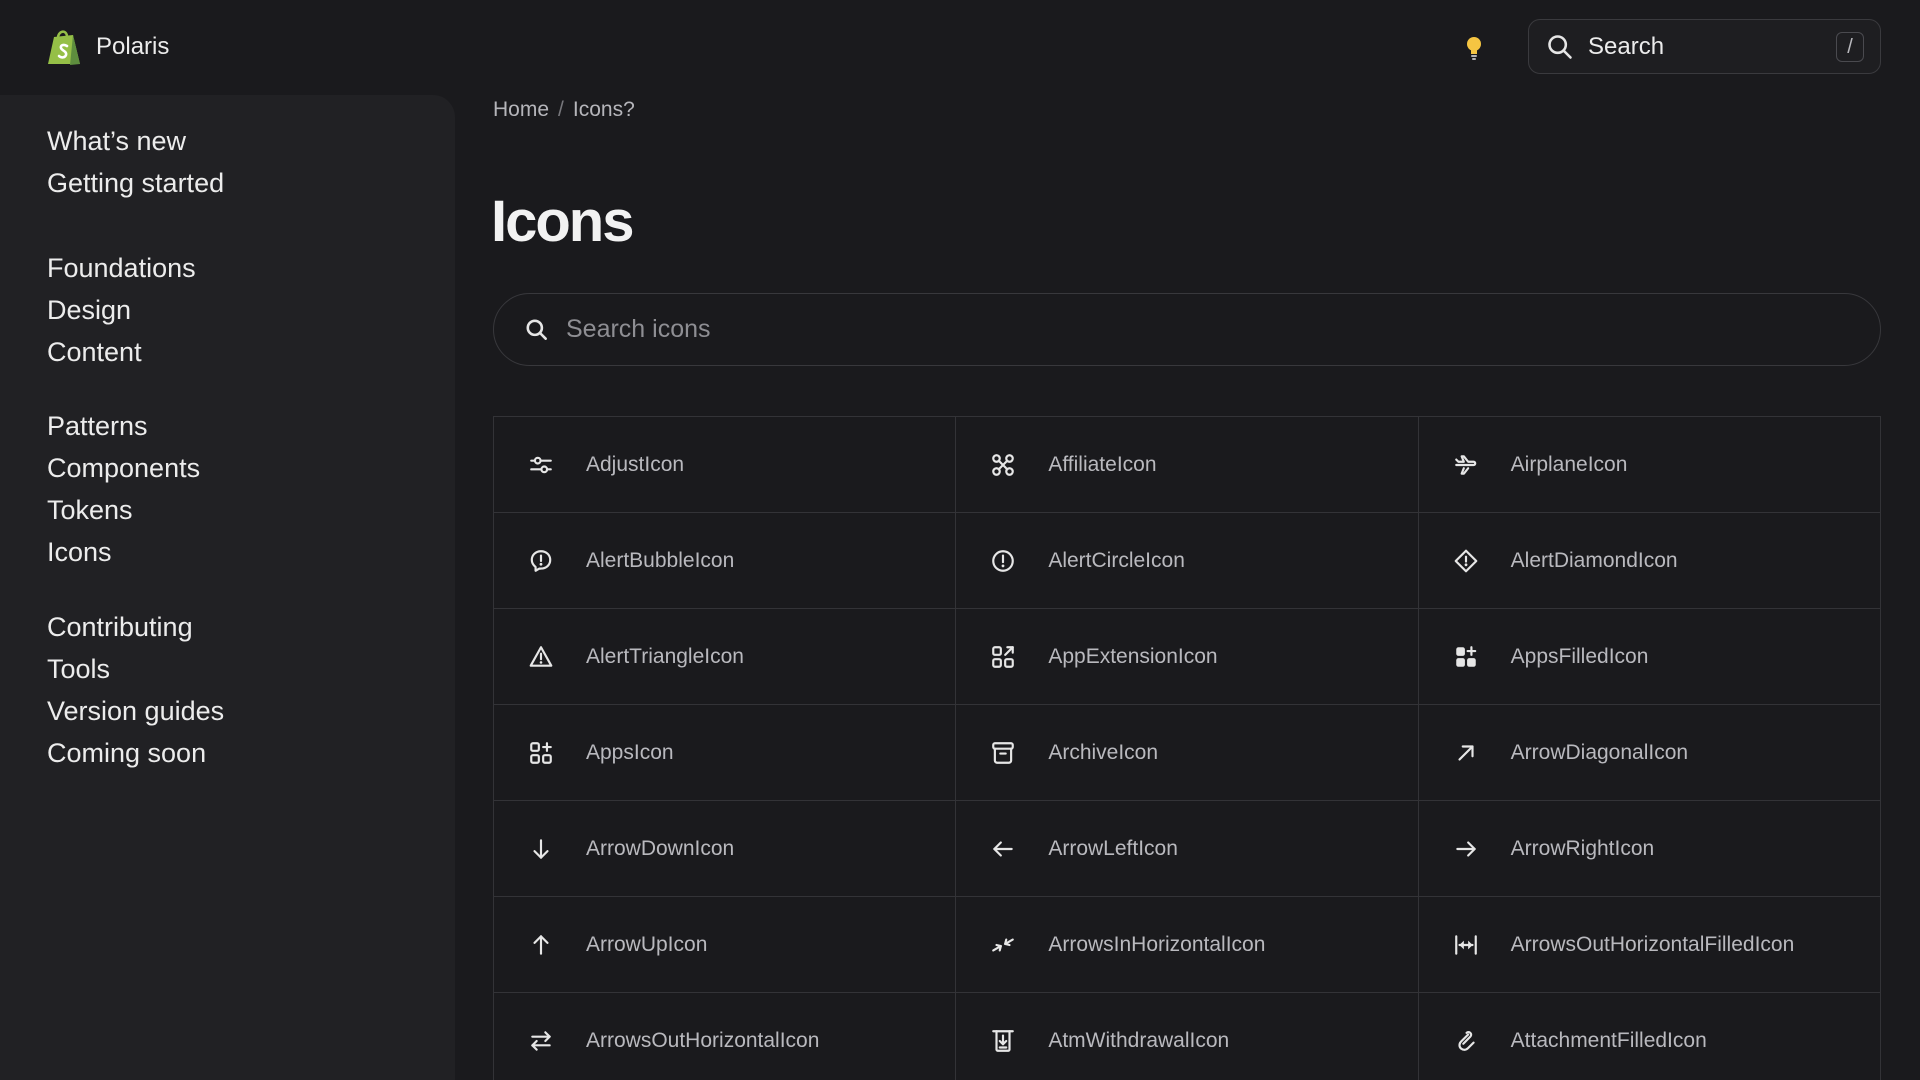 Image resolution: width=1920 pixels, height=1080 pixels. I want to click on nav-group-intro: What’s new Getting started, so click(135, 162).